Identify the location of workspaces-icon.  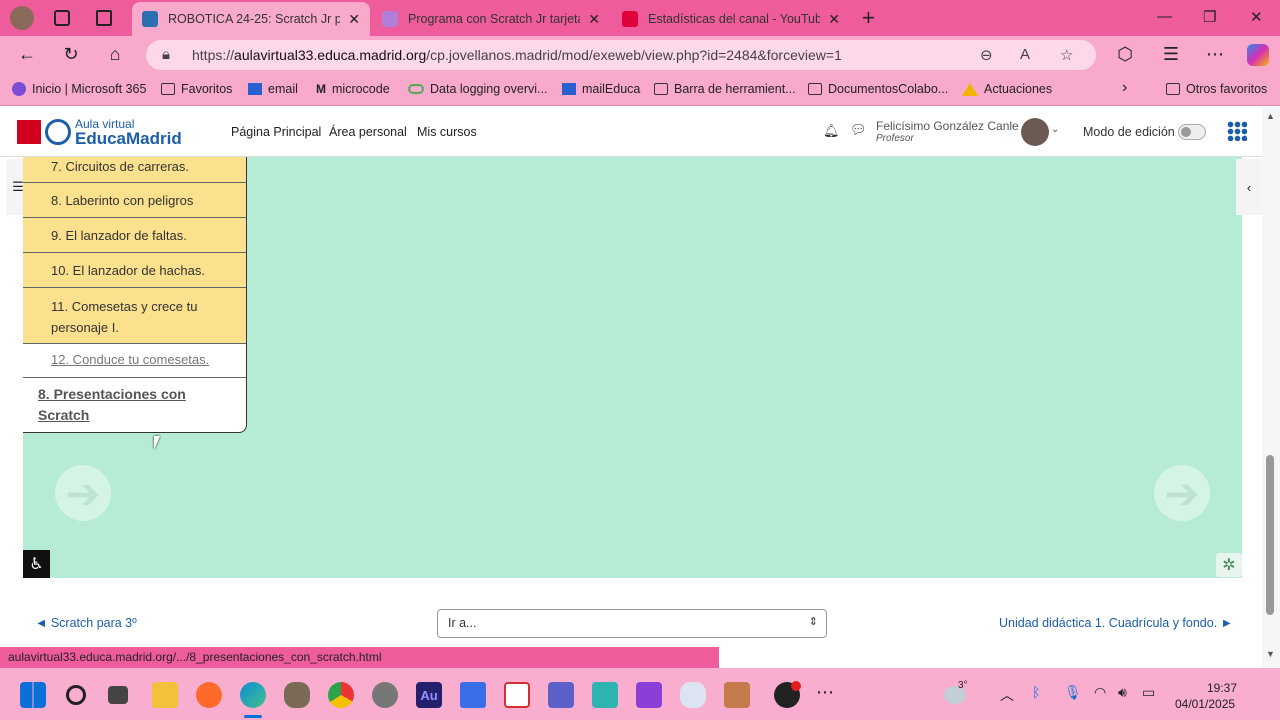
(62, 18).